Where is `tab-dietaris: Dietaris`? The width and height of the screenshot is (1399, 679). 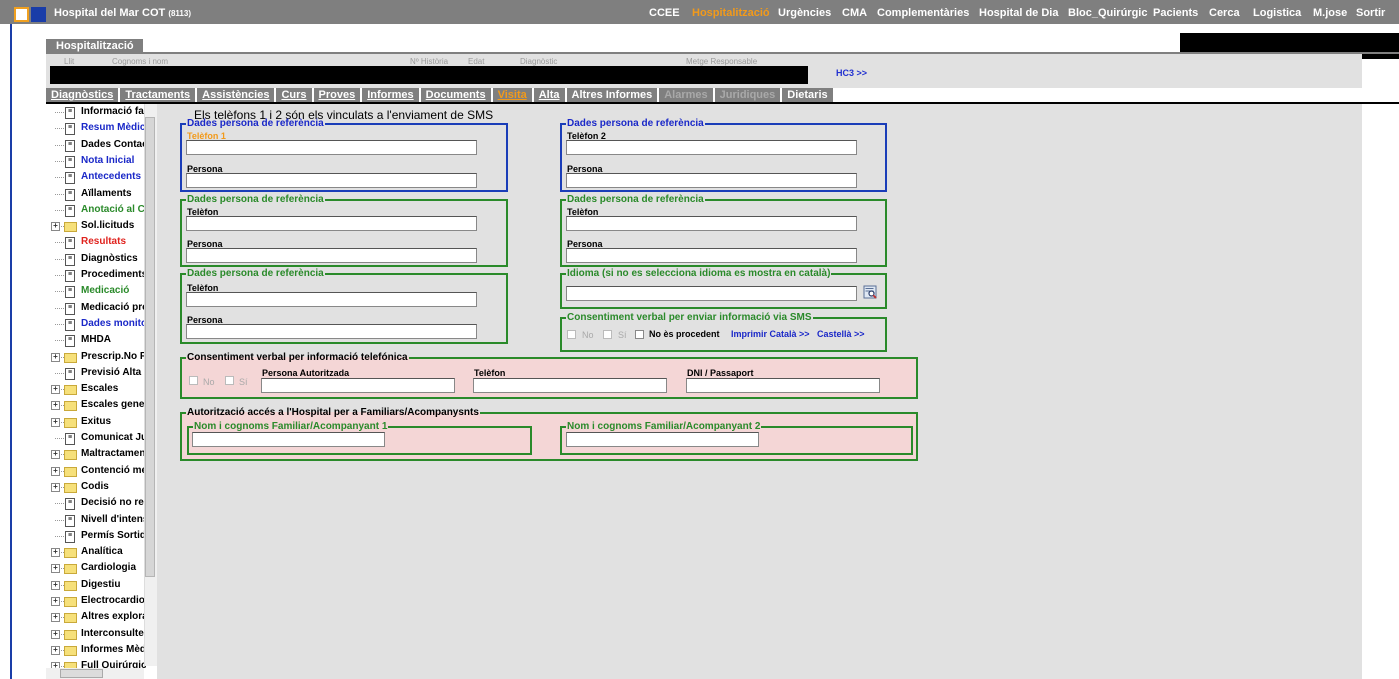
tab-dietaris: Dietaris is located at coordinates (807, 95).